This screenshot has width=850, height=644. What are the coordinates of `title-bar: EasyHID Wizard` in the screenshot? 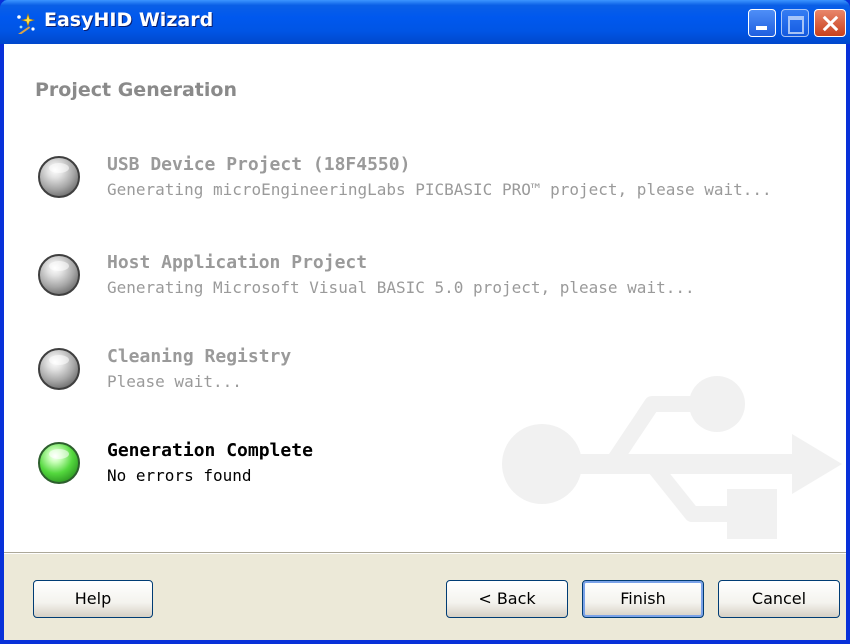 It's located at (425, 22).